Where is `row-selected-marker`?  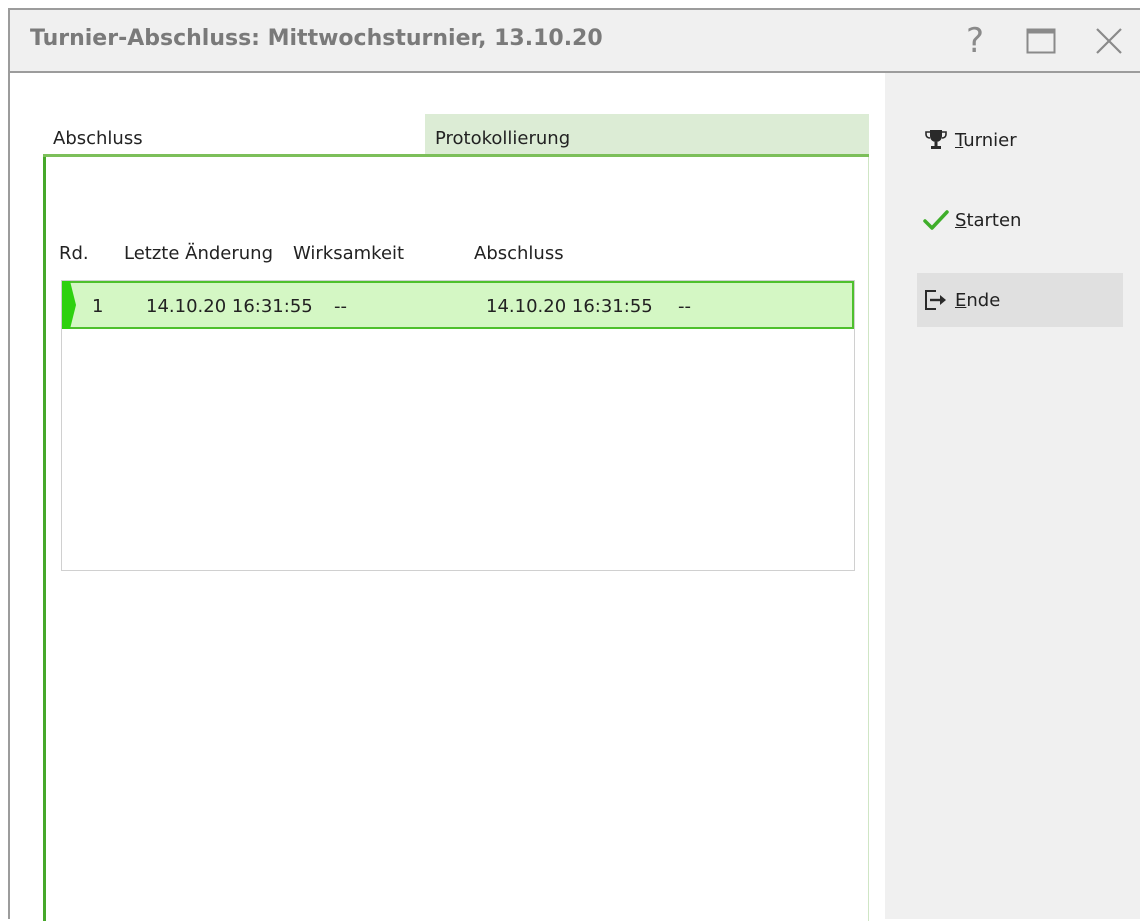
row-selected-marker is located at coordinates (69, 305).